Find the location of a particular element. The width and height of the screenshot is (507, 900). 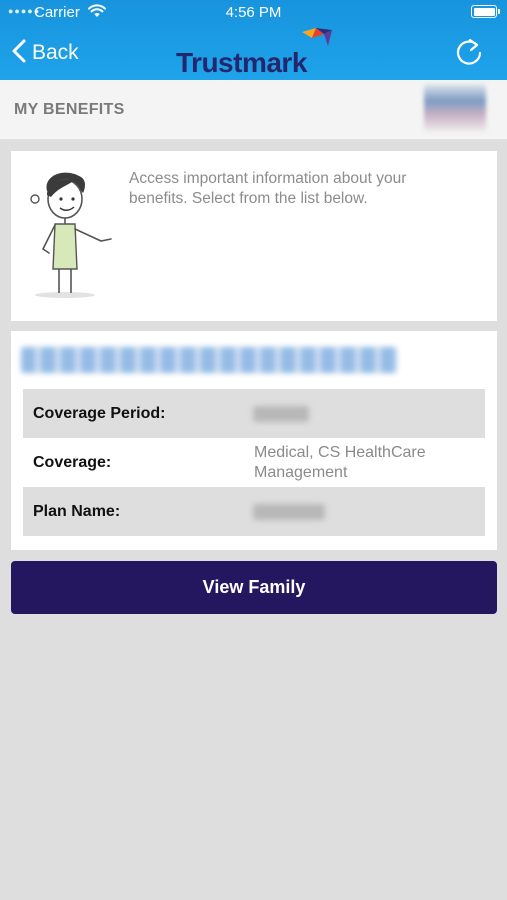

app-header: ●●●●● Carrier 4:56 PM Back Trustmark is located at coordinates (253, 40).